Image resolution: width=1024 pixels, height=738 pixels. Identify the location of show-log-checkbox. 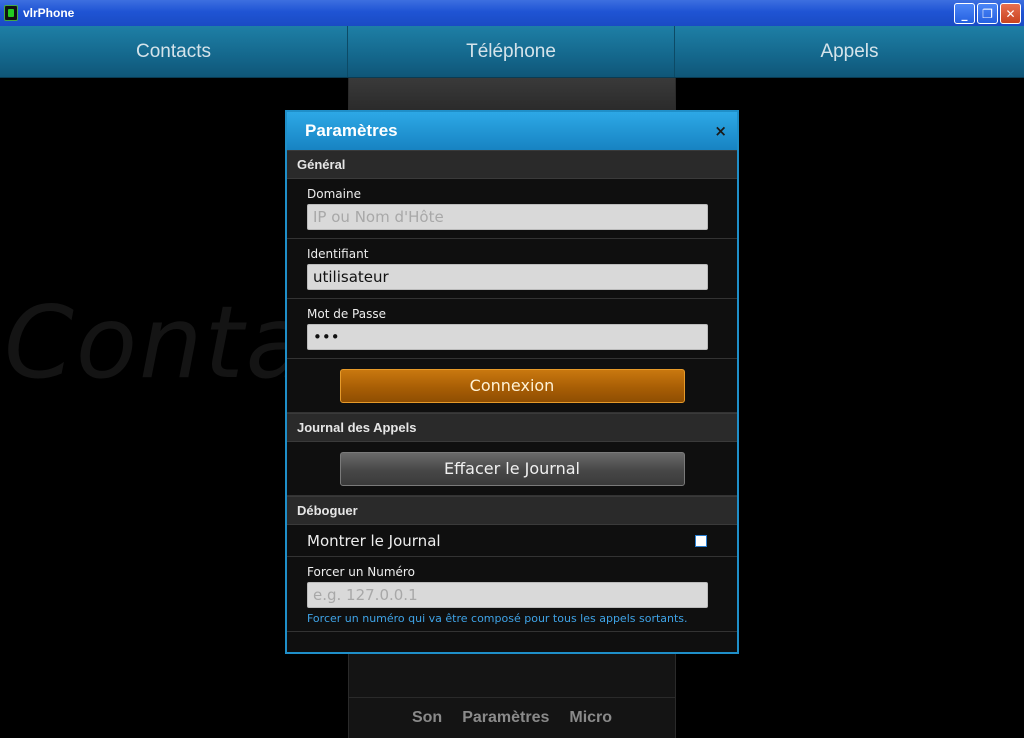
(701, 540).